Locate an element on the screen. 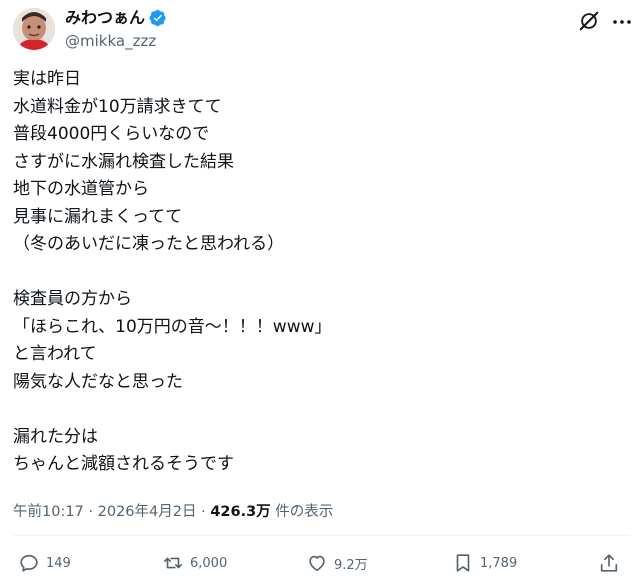  retweet-button: 6,000 is located at coordinates (194, 563).